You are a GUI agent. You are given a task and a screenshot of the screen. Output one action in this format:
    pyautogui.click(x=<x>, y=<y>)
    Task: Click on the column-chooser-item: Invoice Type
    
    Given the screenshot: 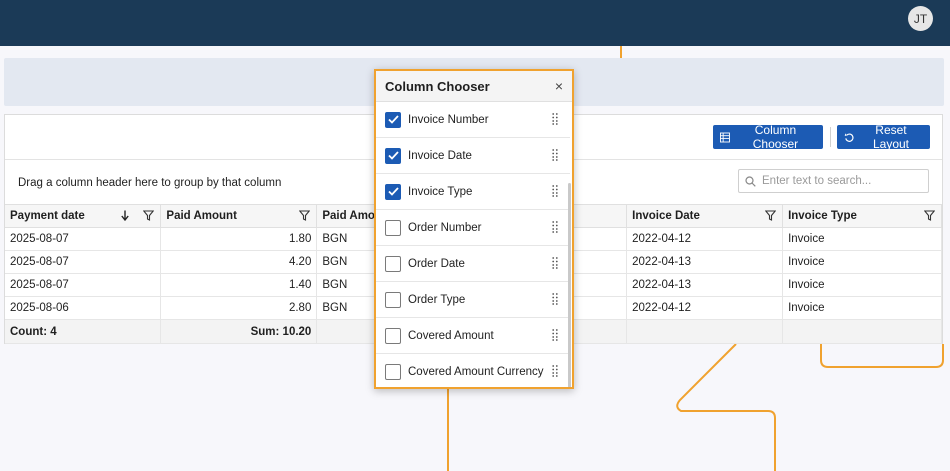 What is the action you would take?
    pyautogui.click(x=473, y=192)
    